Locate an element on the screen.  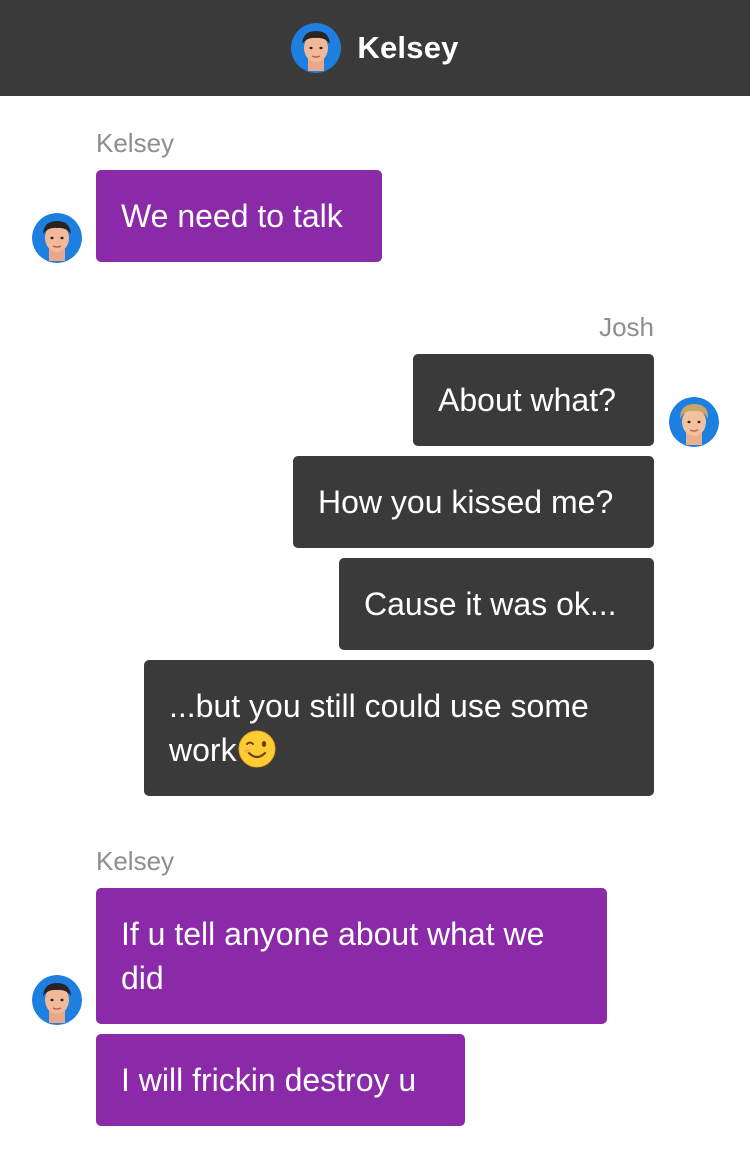
message-text: If u tell anyone about what we did is located at coordinates (333, 956).